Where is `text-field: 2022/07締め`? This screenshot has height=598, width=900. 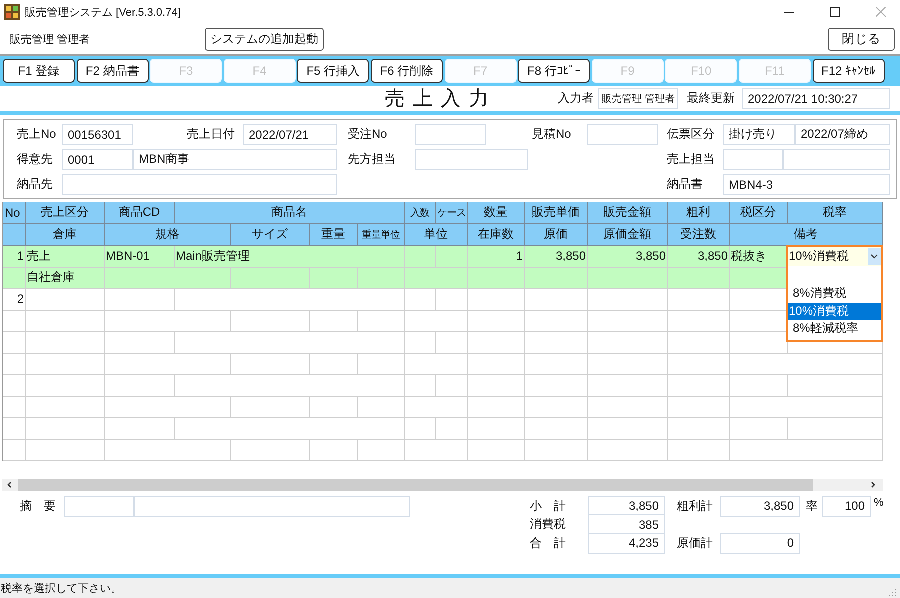
text-field: 2022/07締め is located at coordinates (842, 134).